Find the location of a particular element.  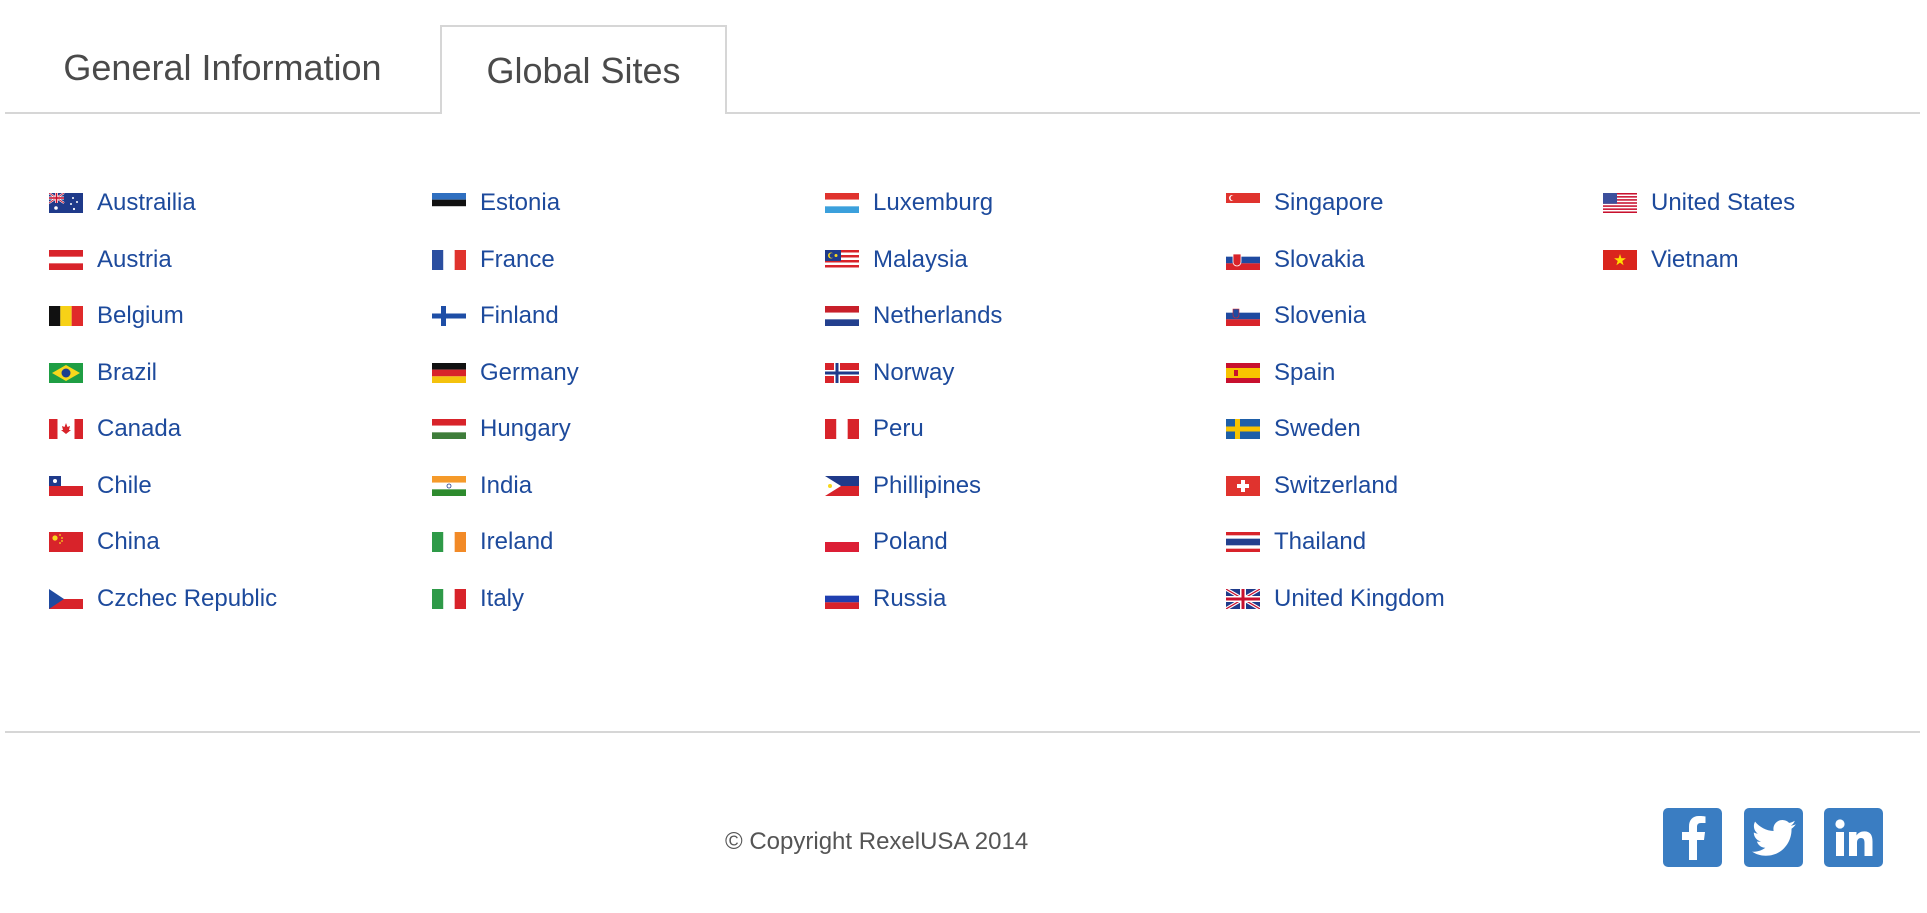

flag-luxembourg-icon is located at coordinates (842, 203).